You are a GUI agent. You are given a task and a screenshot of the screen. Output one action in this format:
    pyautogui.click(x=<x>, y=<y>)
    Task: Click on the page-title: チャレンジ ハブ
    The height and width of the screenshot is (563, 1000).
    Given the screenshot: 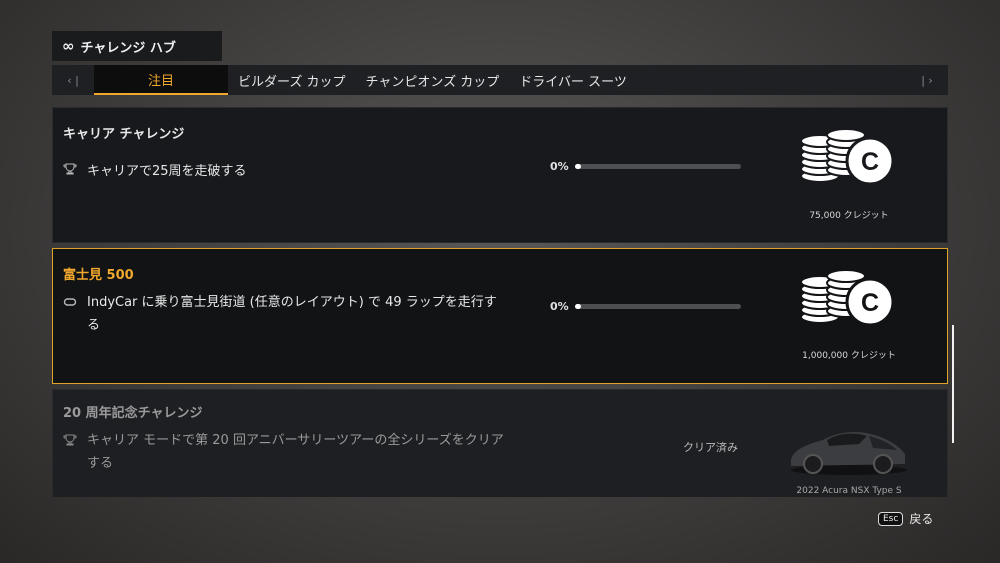 What is the action you would take?
    pyautogui.click(x=128, y=48)
    